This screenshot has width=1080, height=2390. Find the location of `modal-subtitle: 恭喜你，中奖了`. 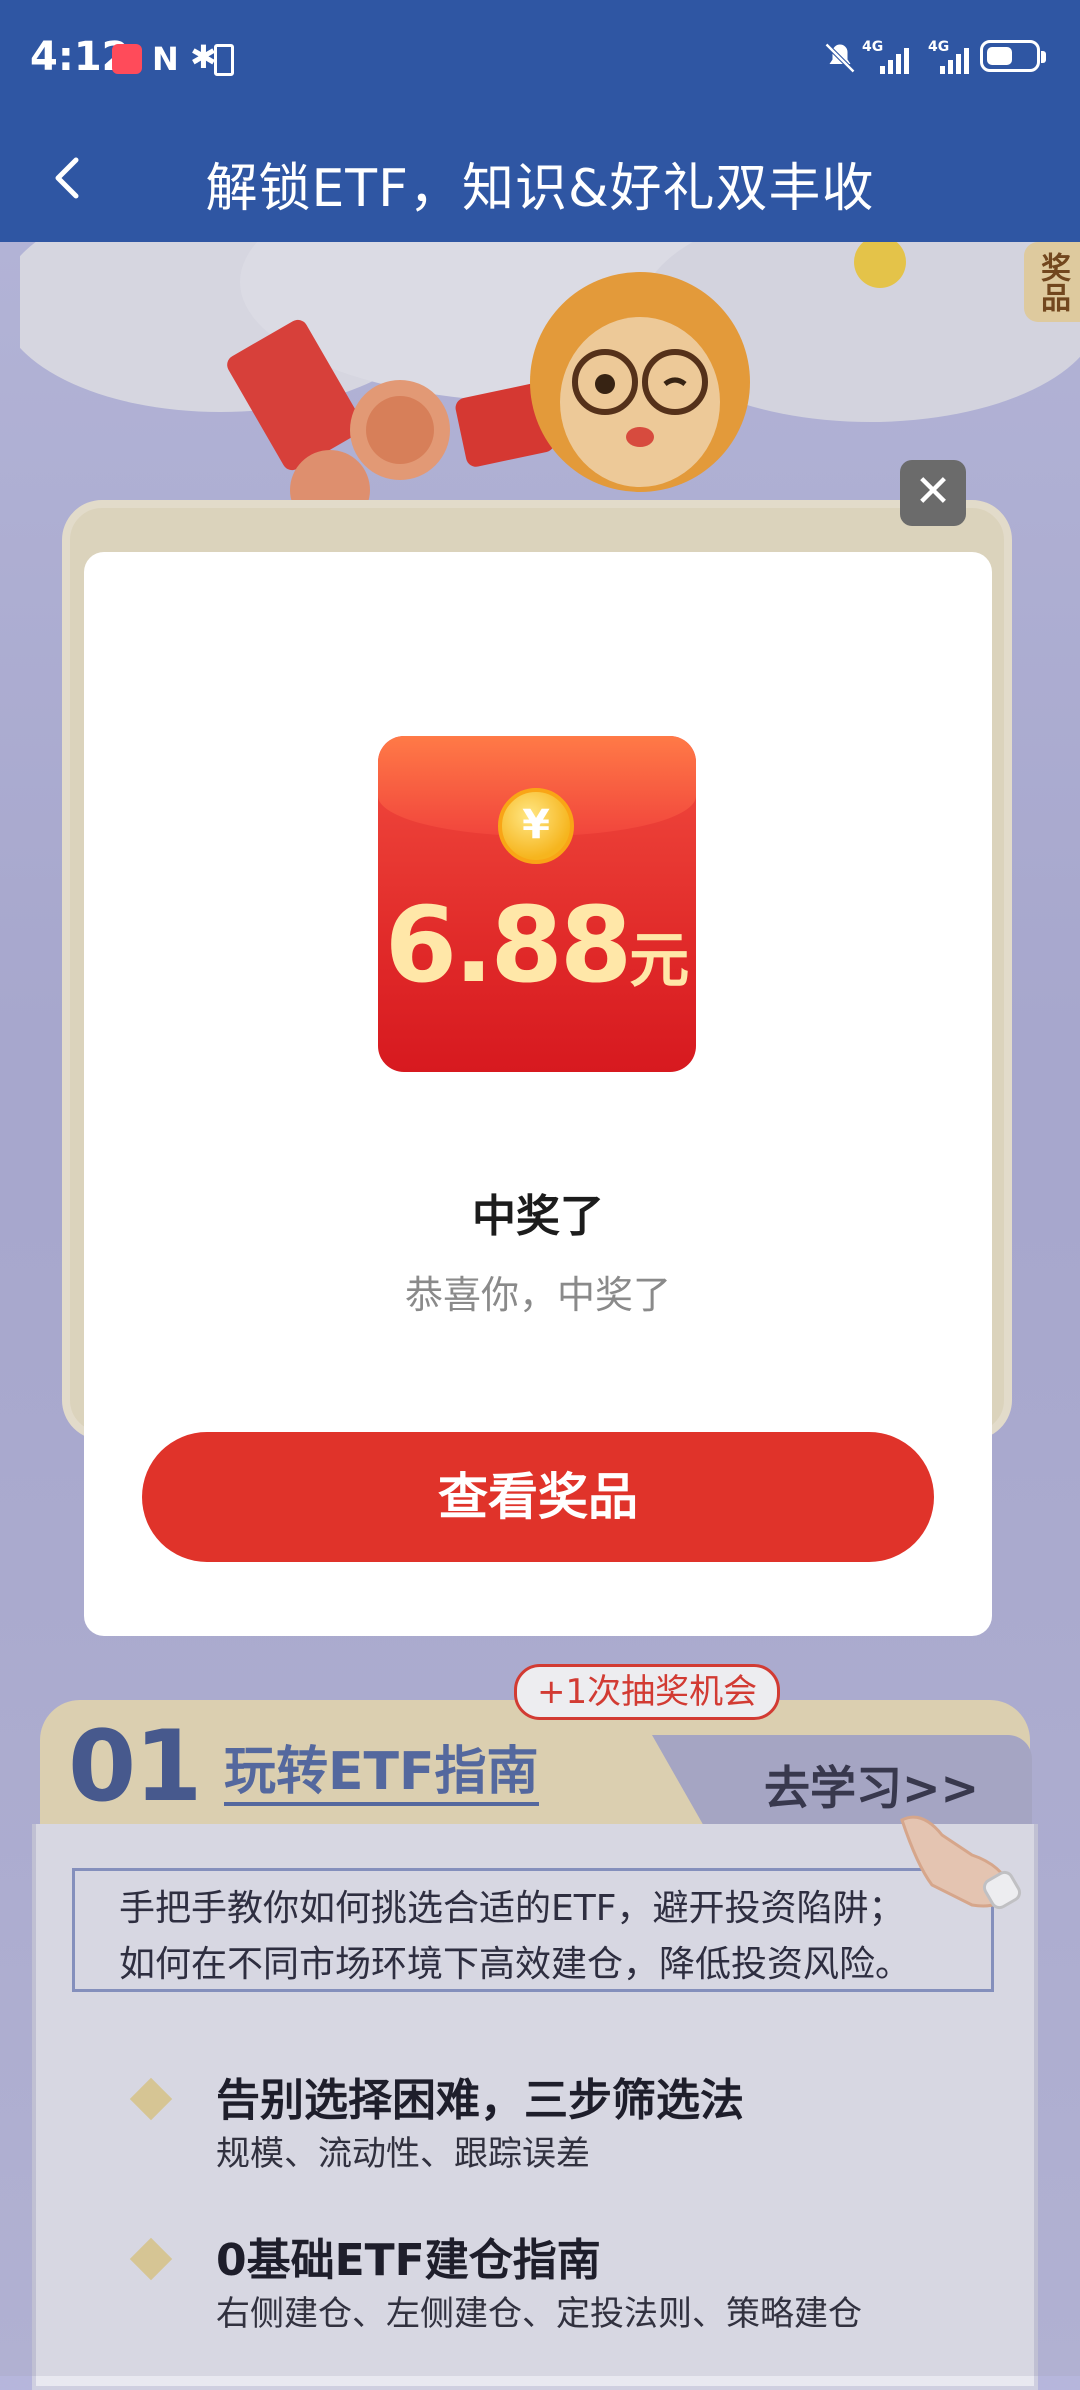

modal-subtitle: 恭喜你，中奖了 is located at coordinates (537, 1295).